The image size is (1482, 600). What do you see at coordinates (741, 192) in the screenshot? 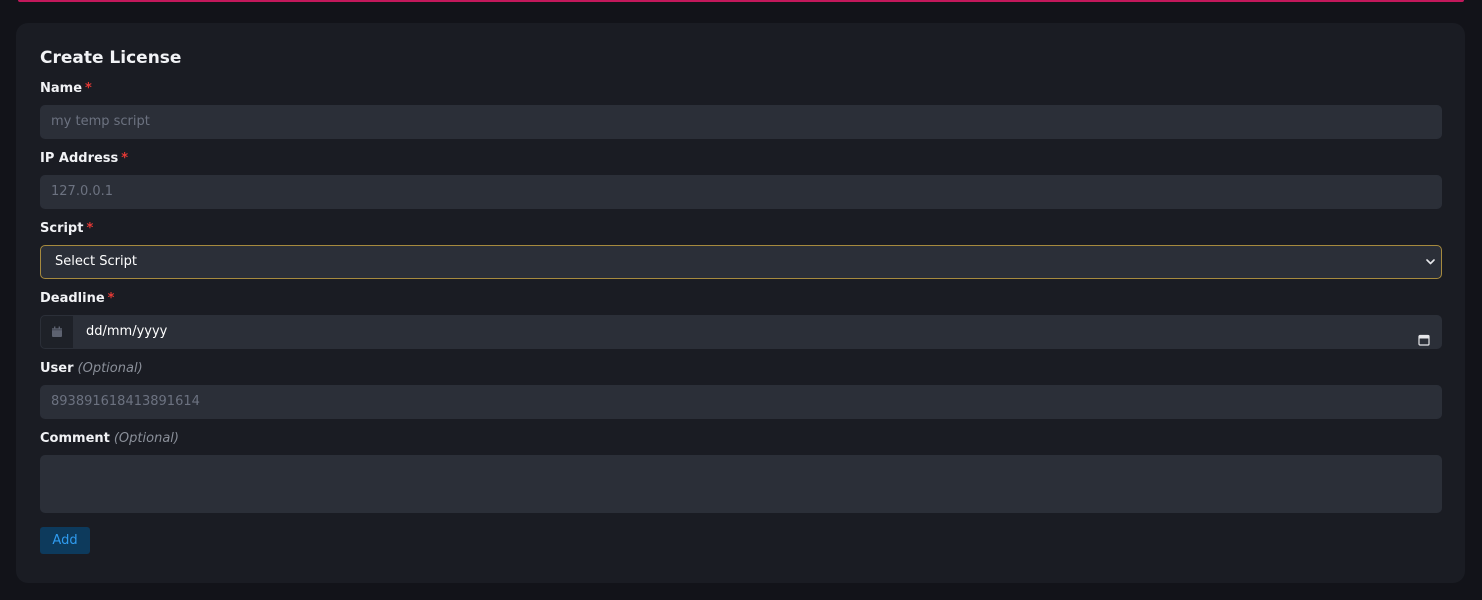
I see `ip-address-input: 127.0.0.1` at bounding box center [741, 192].